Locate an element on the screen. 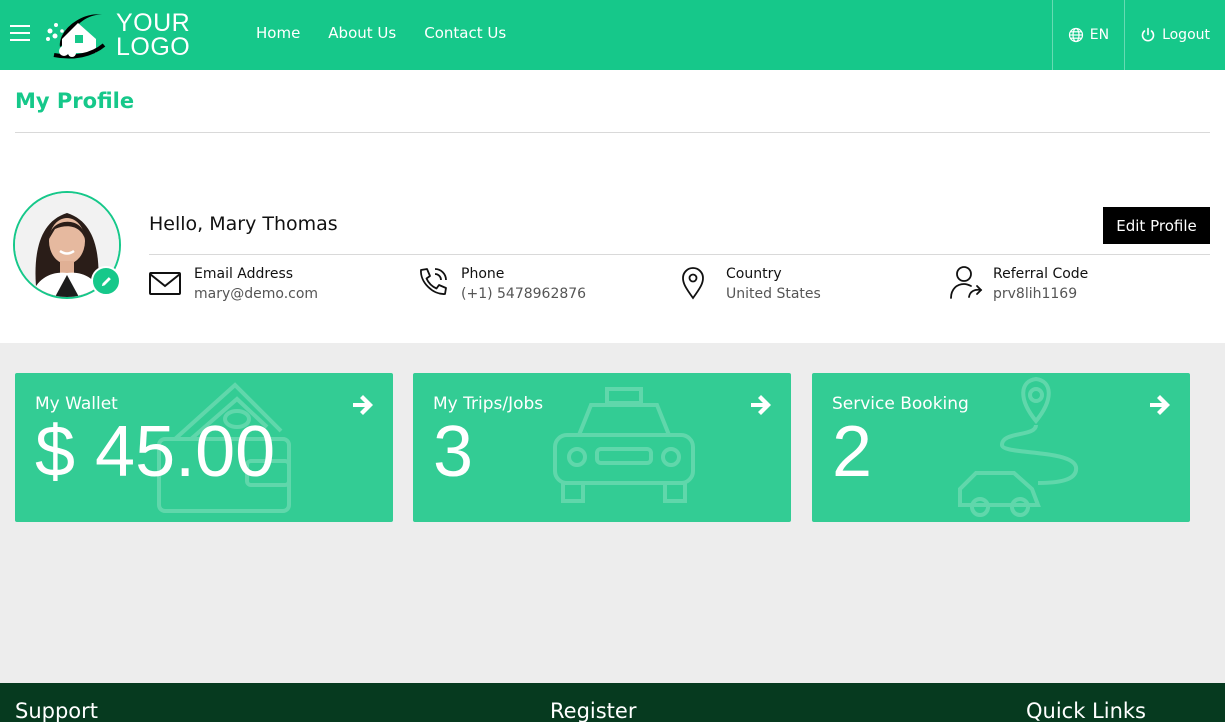 This screenshot has height=722, width=1225. logo-house-icon is located at coordinates (76, 36).